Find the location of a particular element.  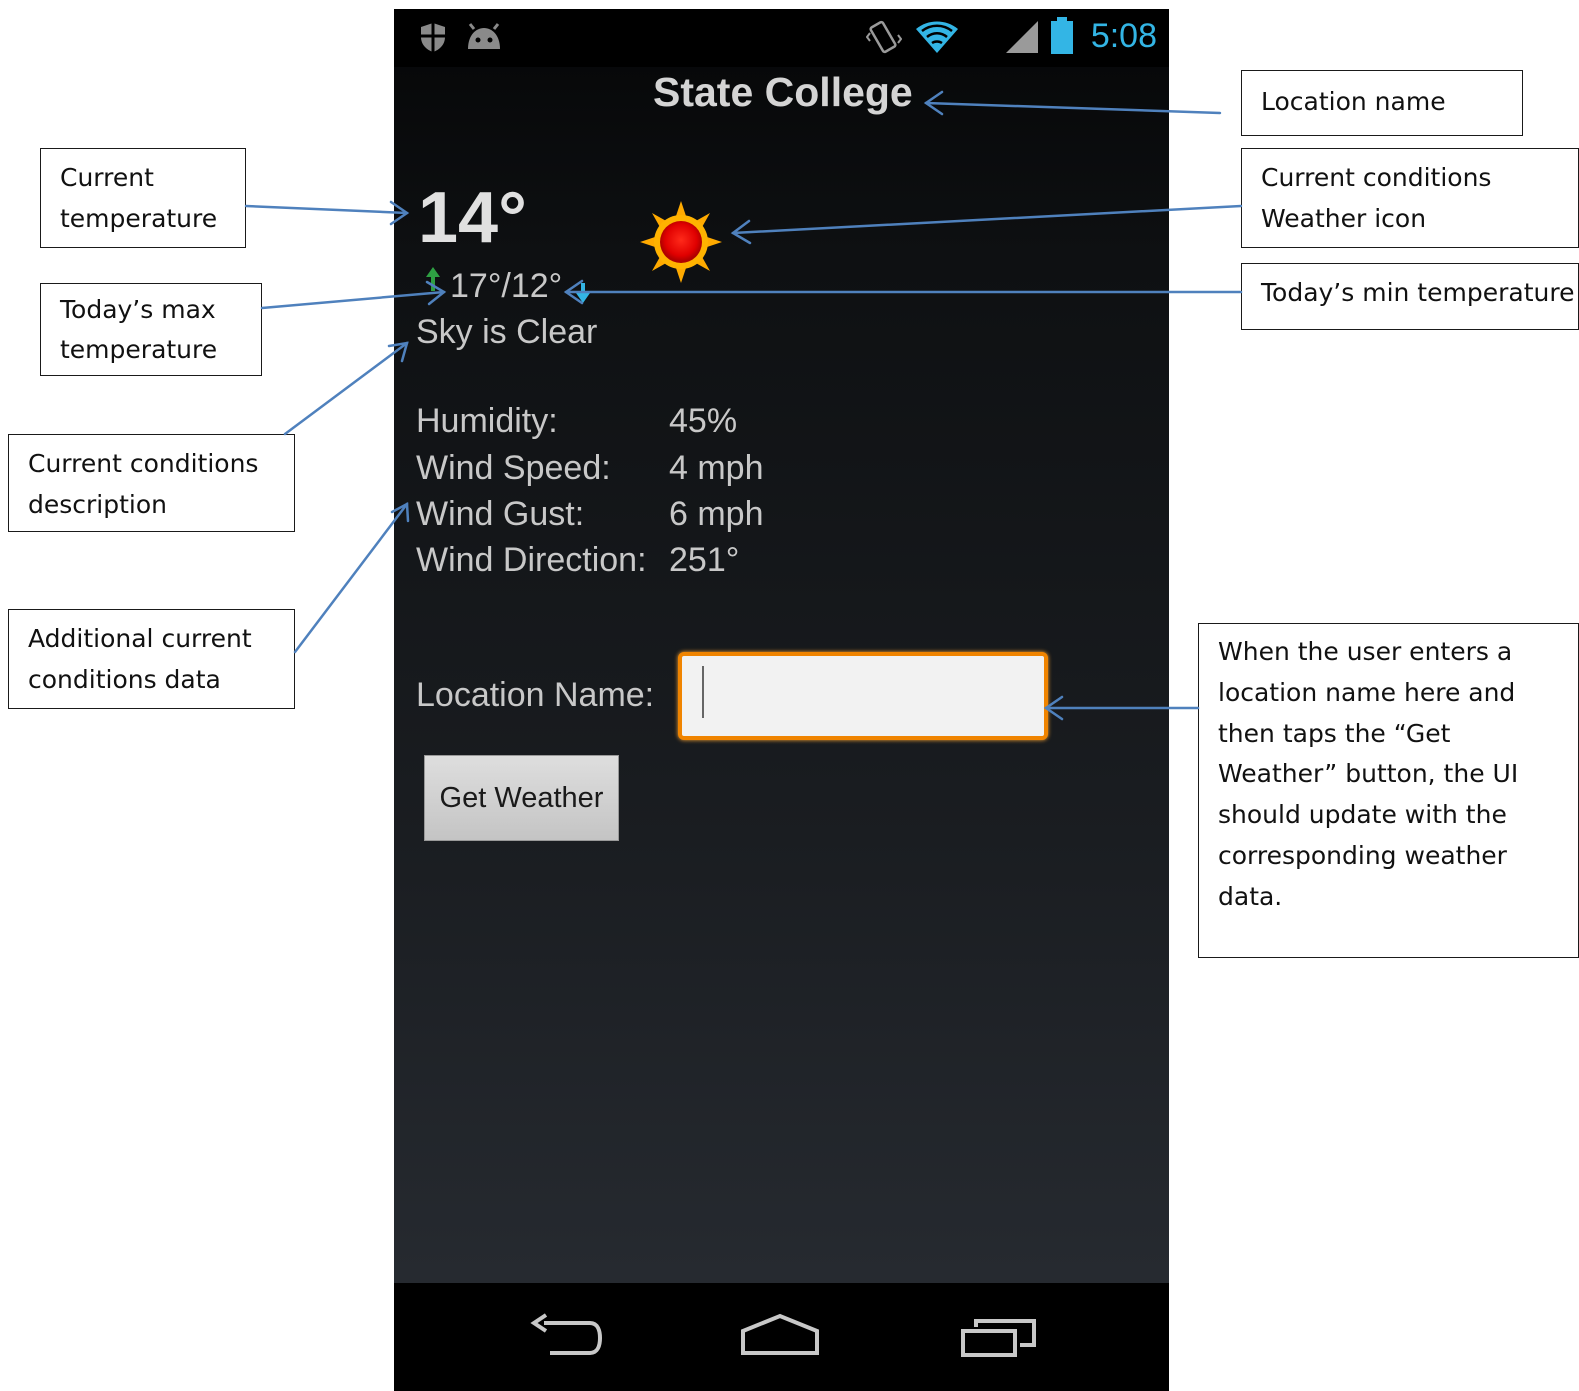

arrow-weather-icon is located at coordinates (987, 219).